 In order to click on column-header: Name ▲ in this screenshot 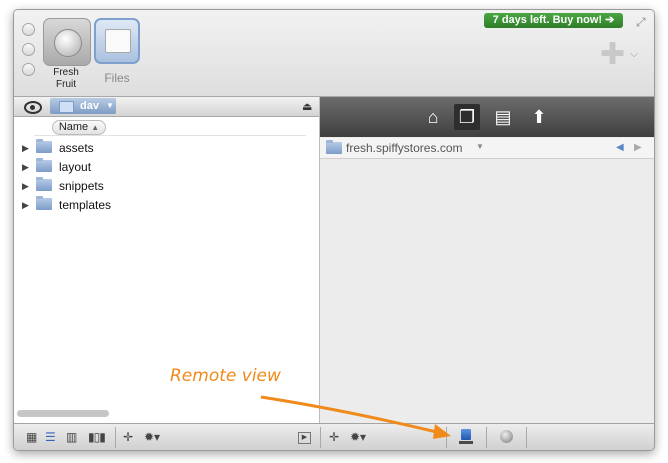, I will do `click(166, 127)`.